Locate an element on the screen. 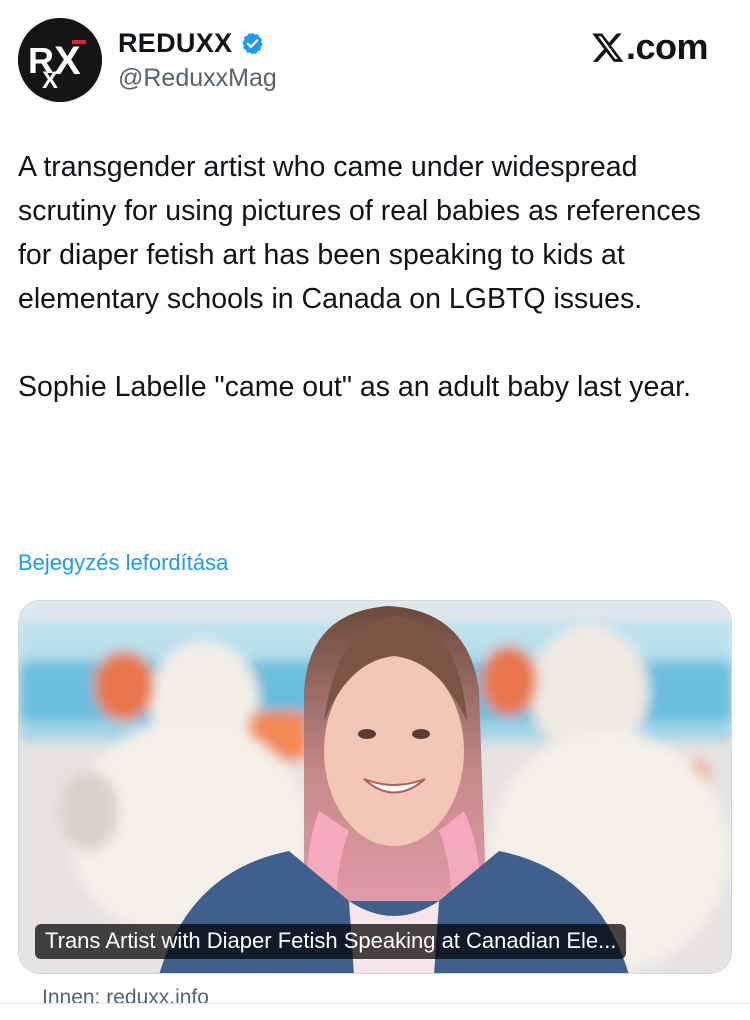  display-name: REDUXX is located at coordinates (175, 43).